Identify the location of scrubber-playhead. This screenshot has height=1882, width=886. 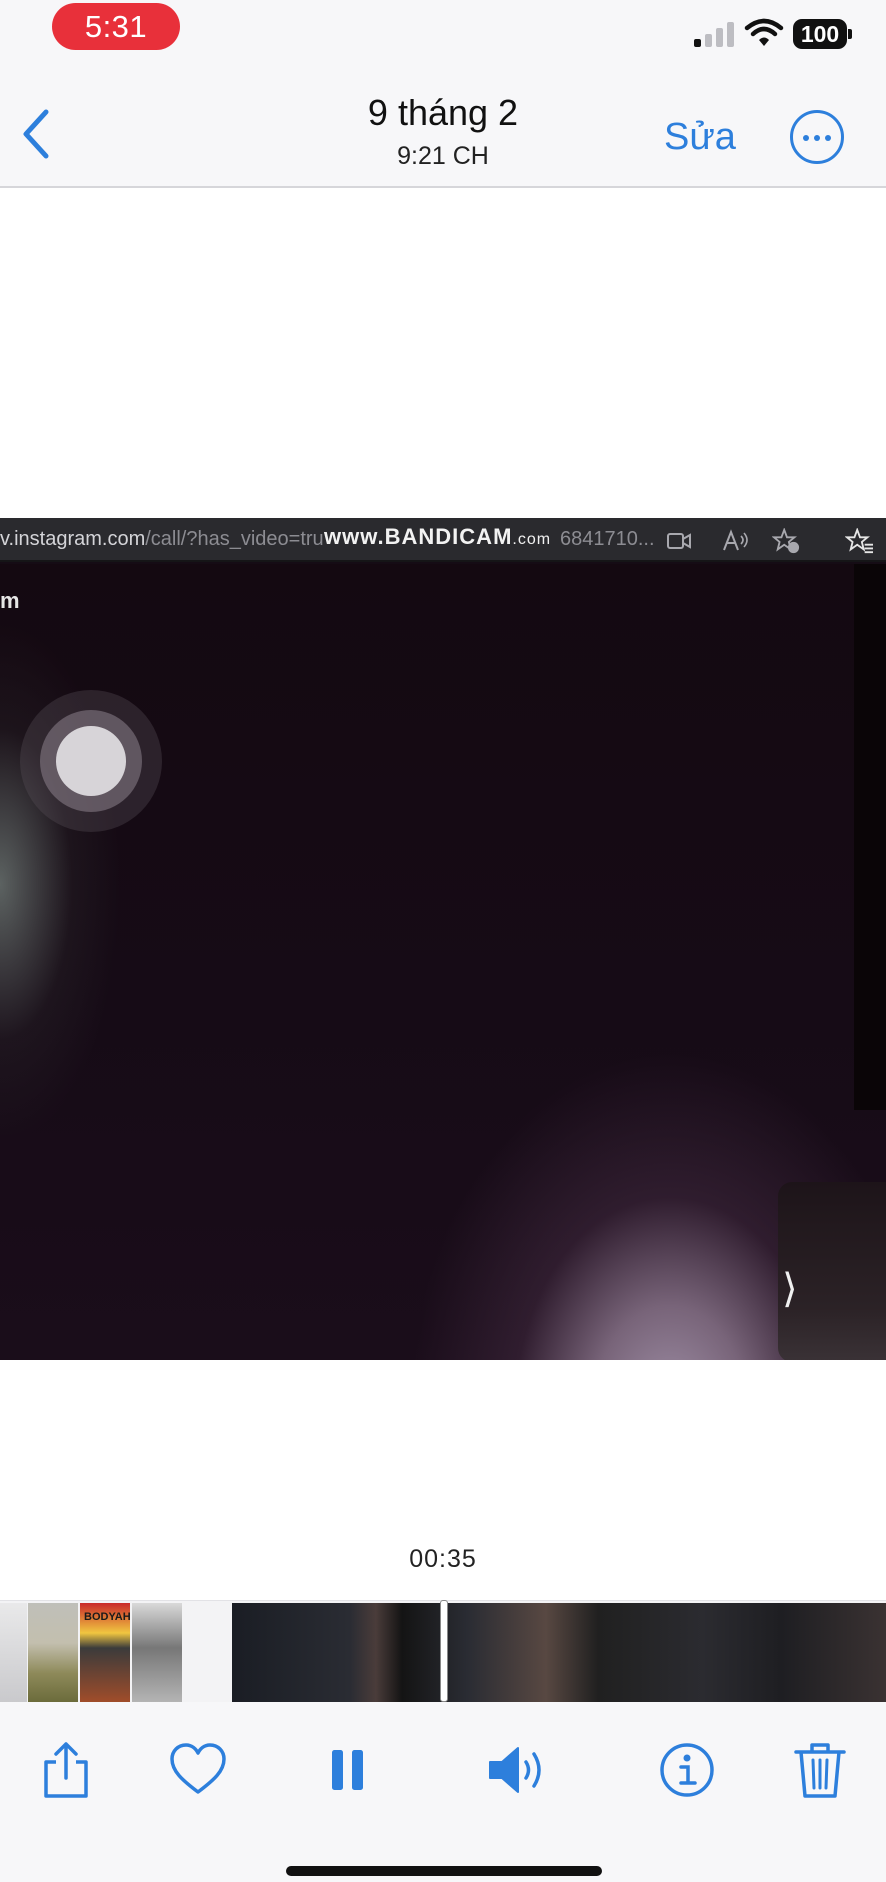
(444, 1651).